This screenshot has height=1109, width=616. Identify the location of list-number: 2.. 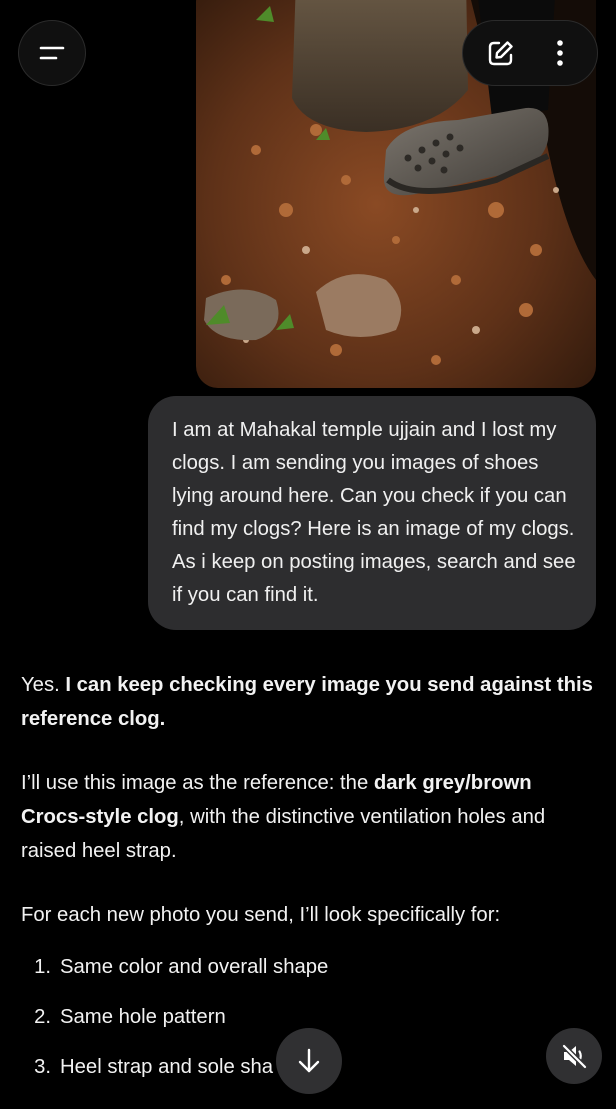
(42, 1017).